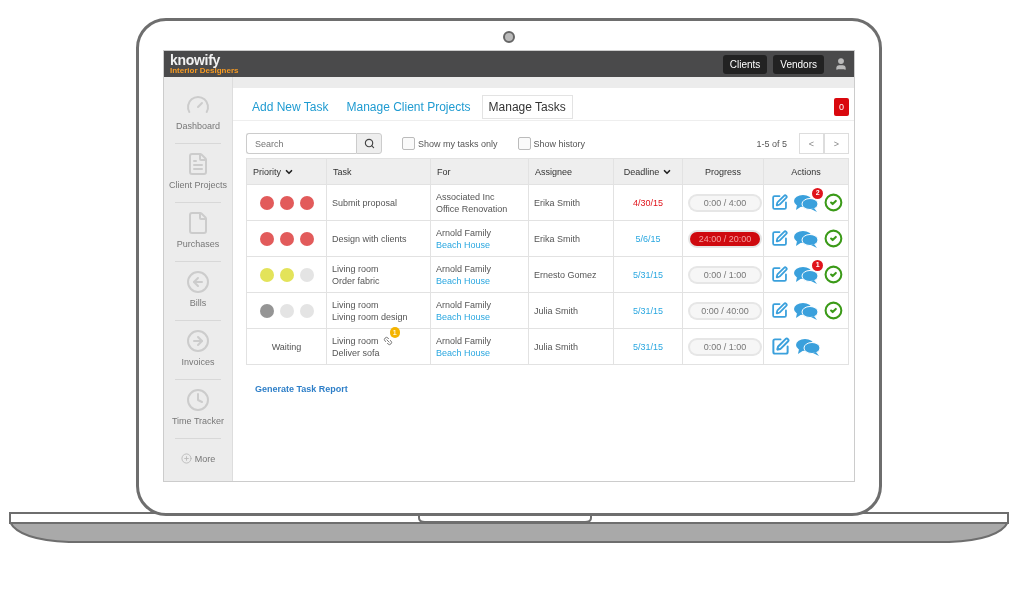 The image size is (1016, 599). I want to click on sidebar-item: Dashboard, so click(198, 126).